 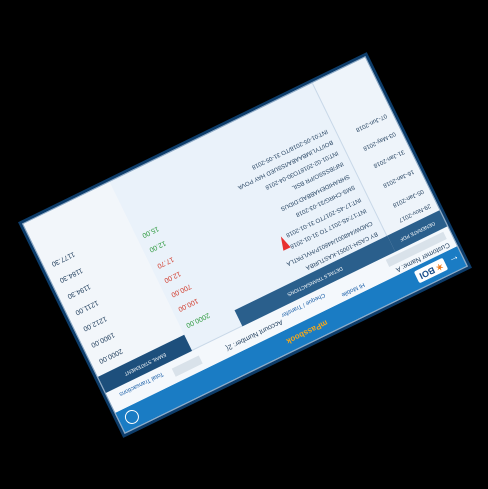 What do you see at coordinates (63, 259) in the screenshot?
I see `balance-item: 1177.30` at bounding box center [63, 259].